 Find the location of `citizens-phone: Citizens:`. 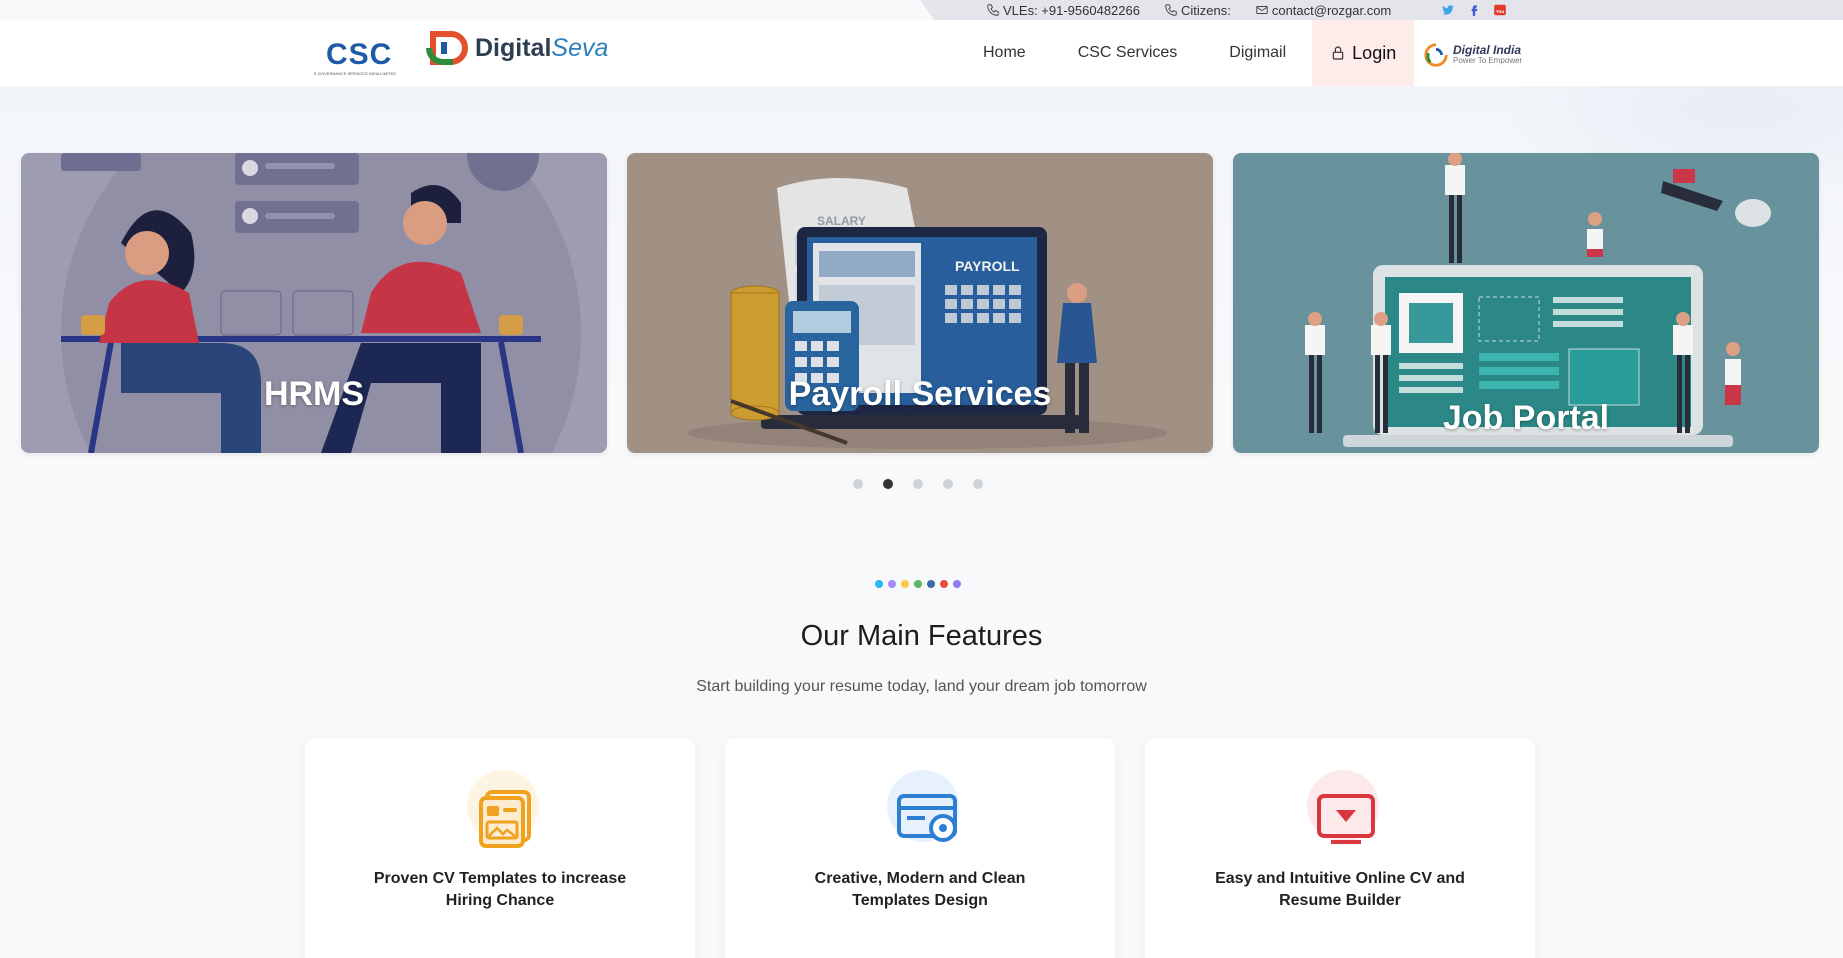

citizens-phone: Citizens: is located at coordinates (1197, 10).